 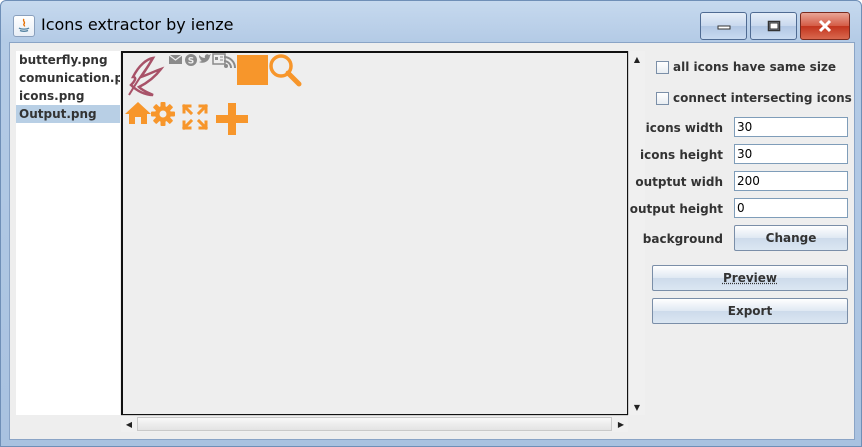 I want to click on close-icon, so click(x=825, y=26).